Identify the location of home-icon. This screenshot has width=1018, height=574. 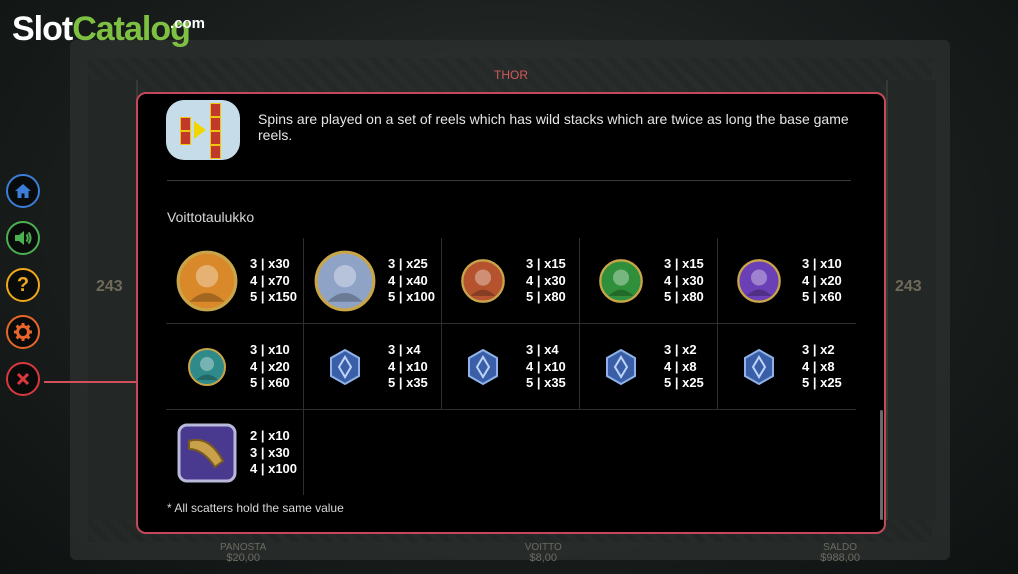
(23, 191).